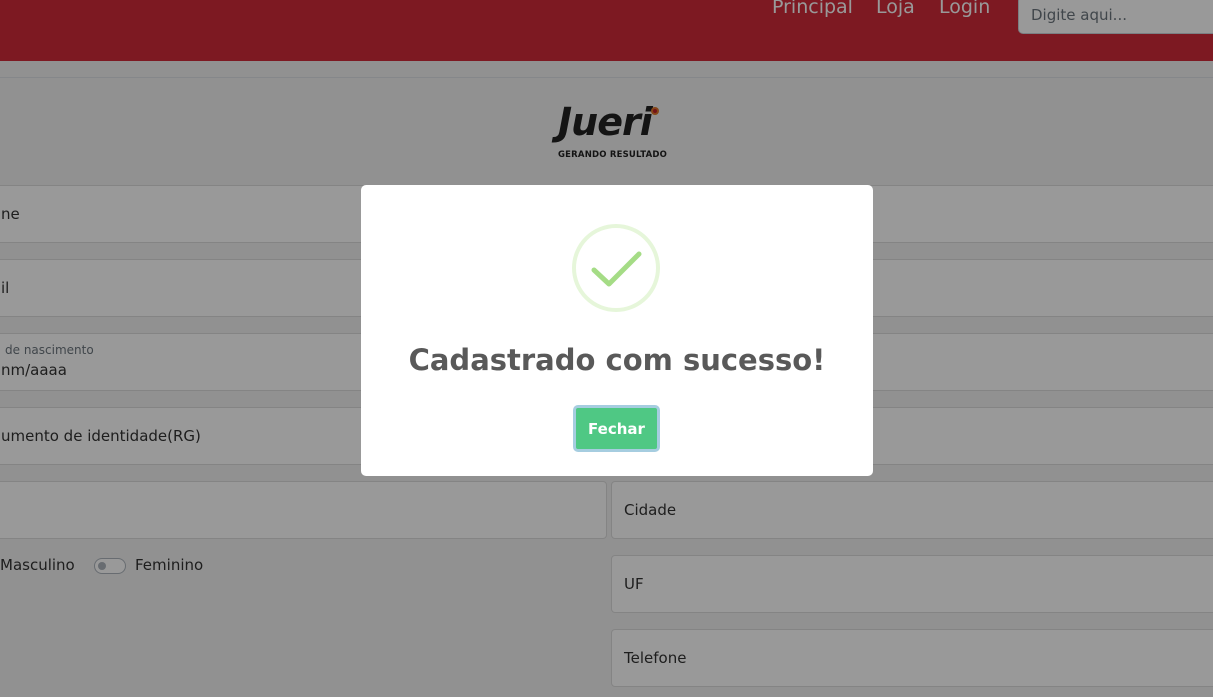 The image size is (1213, 697). Describe the element at coordinates (616, 268) in the screenshot. I see `check-circle-icon` at that location.